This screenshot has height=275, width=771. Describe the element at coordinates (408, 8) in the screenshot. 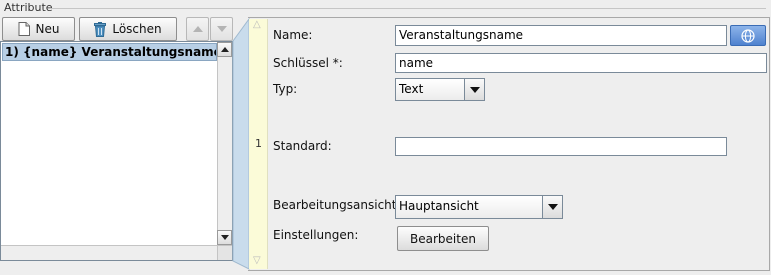

I see `group-divider` at that location.